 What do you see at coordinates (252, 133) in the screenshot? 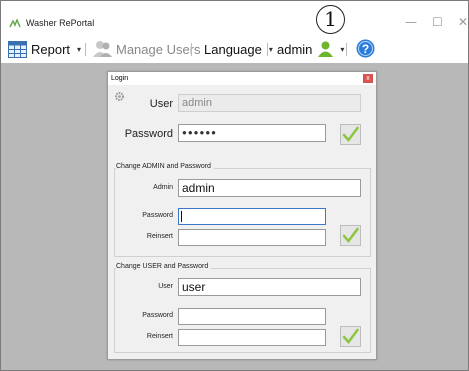
I see `login-password-field: ●●●●●●` at bounding box center [252, 133].